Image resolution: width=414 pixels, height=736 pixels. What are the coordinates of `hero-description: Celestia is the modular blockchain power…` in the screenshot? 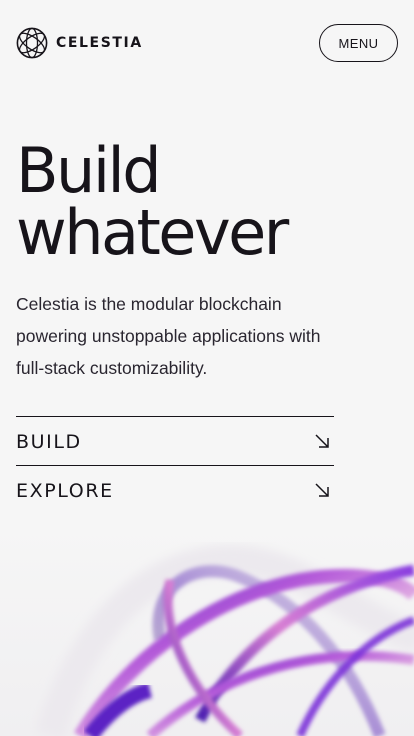 It's located at (168, 336).